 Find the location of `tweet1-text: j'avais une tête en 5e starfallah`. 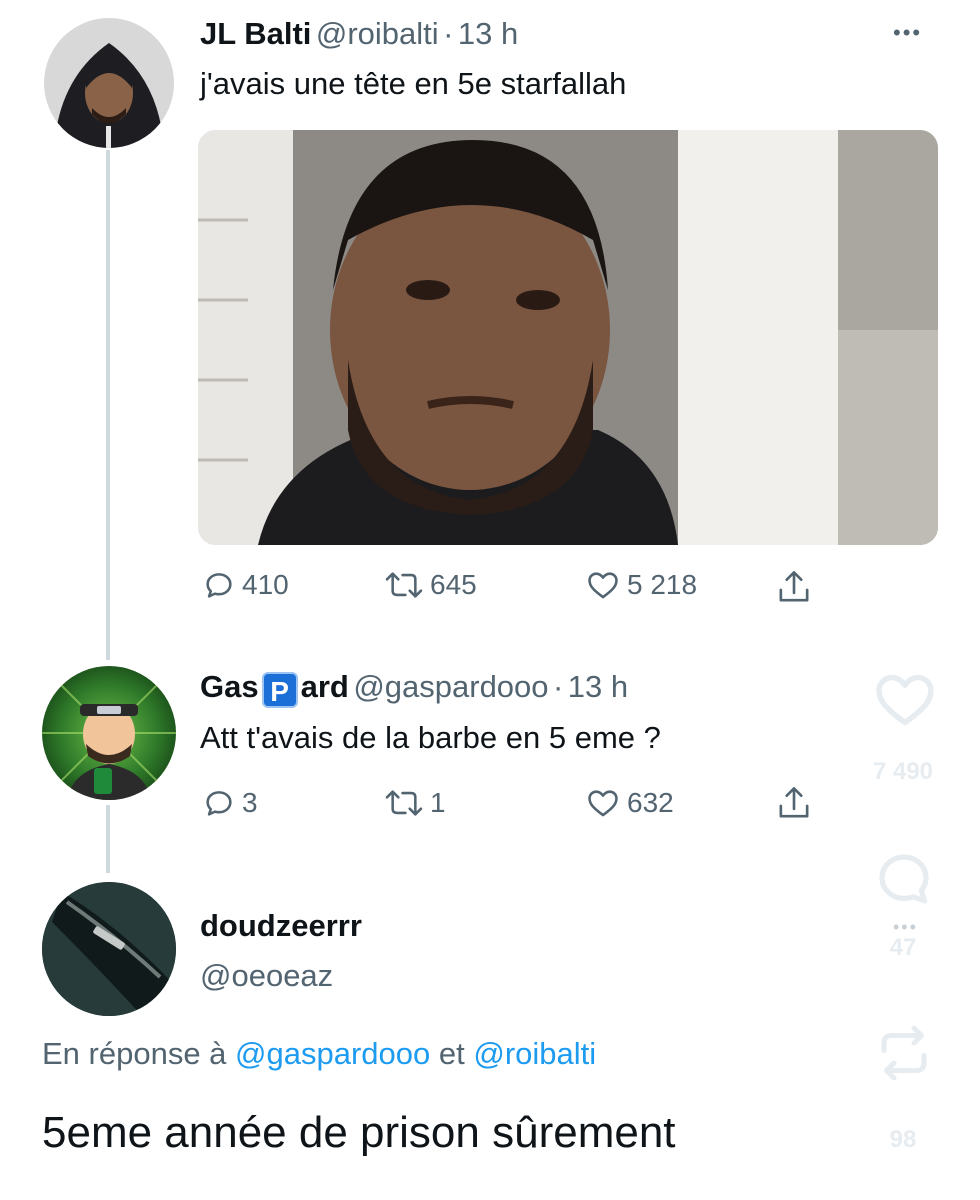

tweet1-text: j'avais une tête en 5e starfallah is located at coordinates (413, 83).